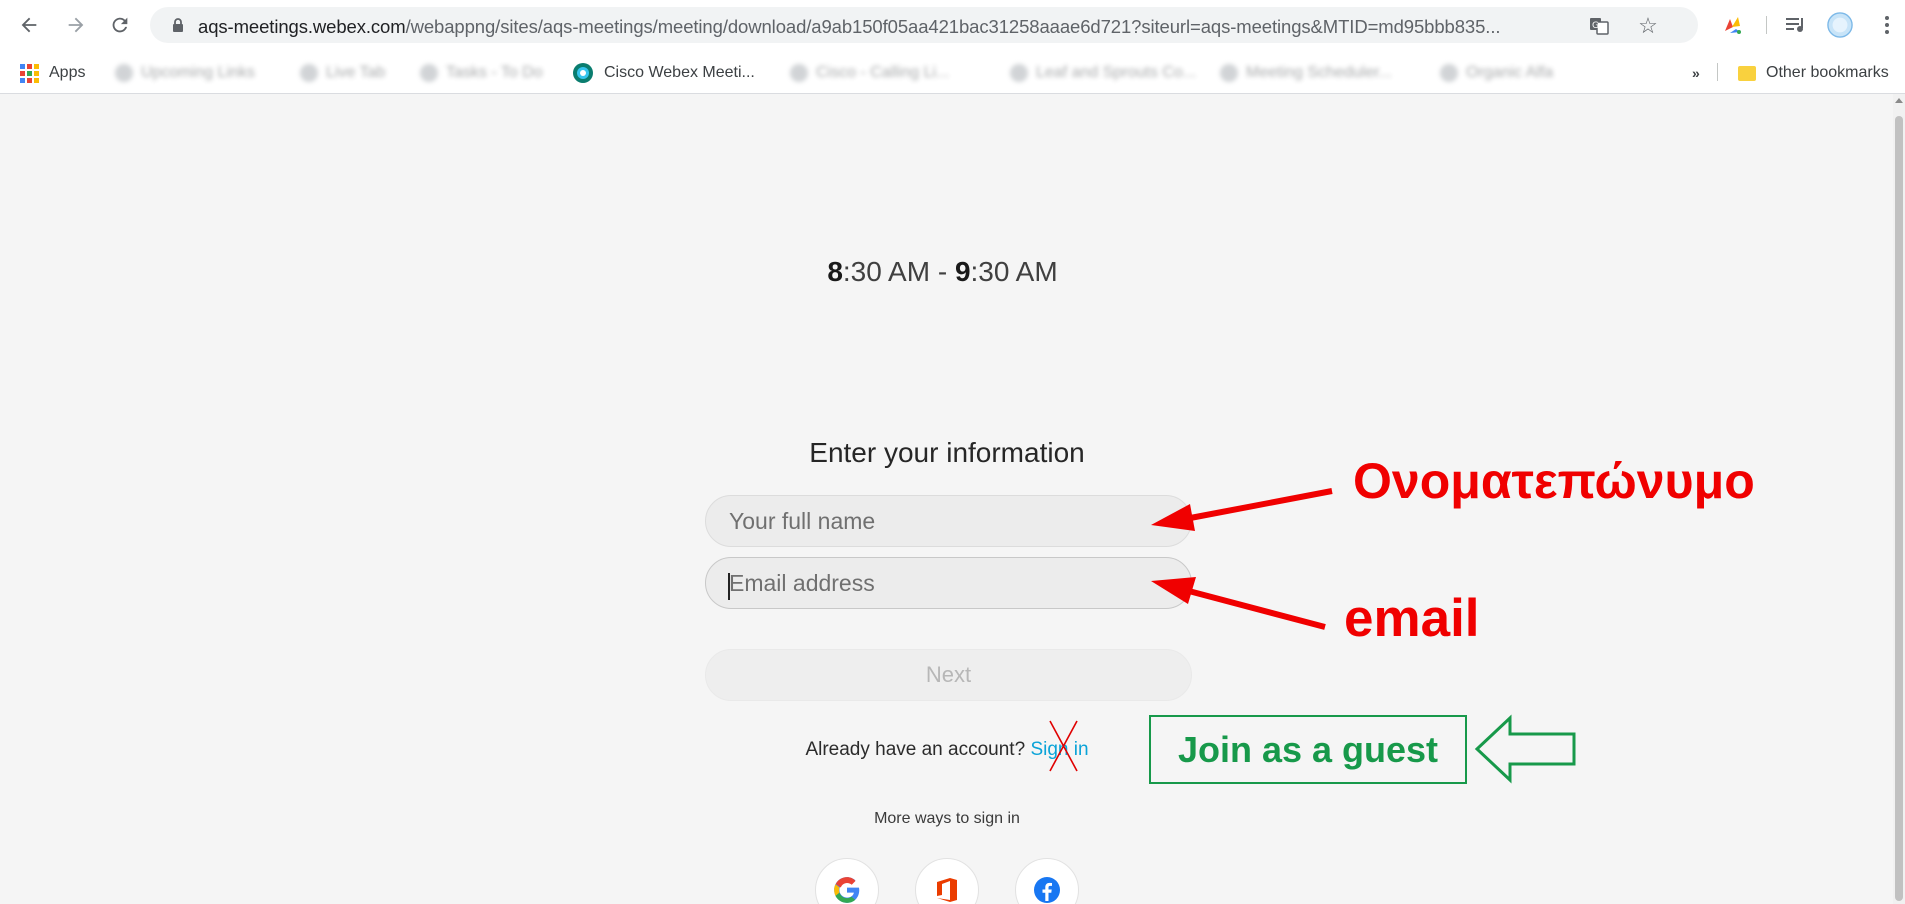 The width and height of the screenshot is (1905, 904). I want to click on bookmark-label: Live Tab, so click(356, 72).